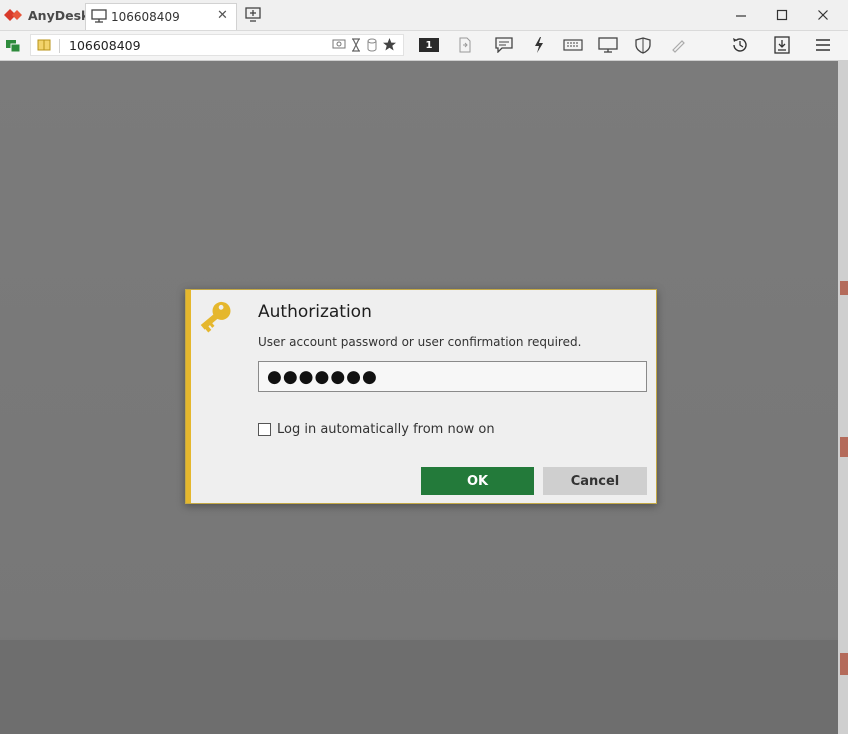  Describe the element at coordinates (13, 15) in the screenshot. I see `anydesk-logo-icon` at that location.